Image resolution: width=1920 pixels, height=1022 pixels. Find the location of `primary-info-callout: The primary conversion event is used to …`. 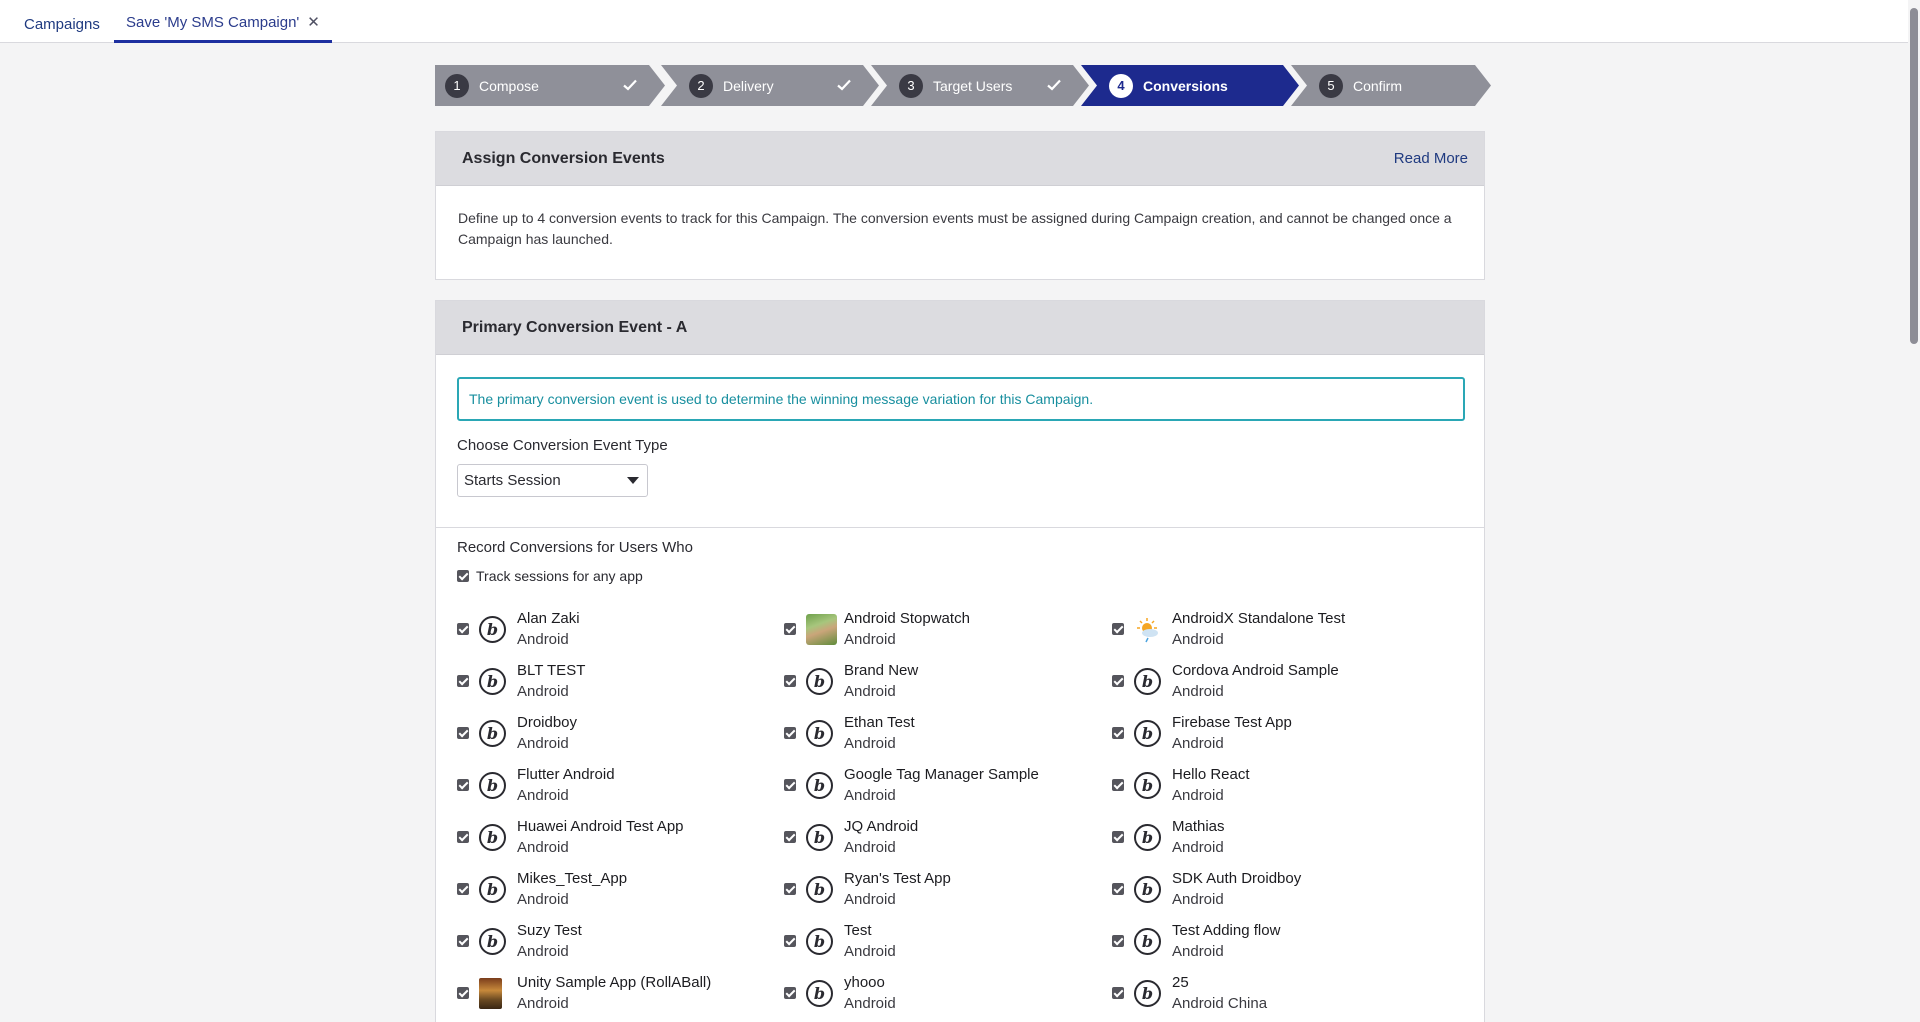

primary-info-callout: The primary conversion event is used to … is located at coordinates (961, 399).